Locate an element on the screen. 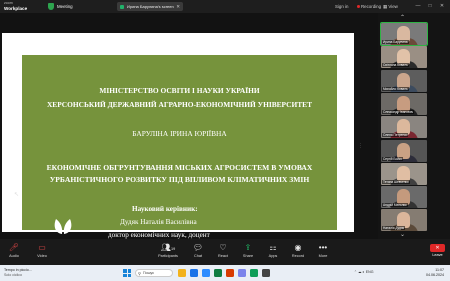  taskbar-search-box: ⚲ Пошук is located at coordinates (154, 273).